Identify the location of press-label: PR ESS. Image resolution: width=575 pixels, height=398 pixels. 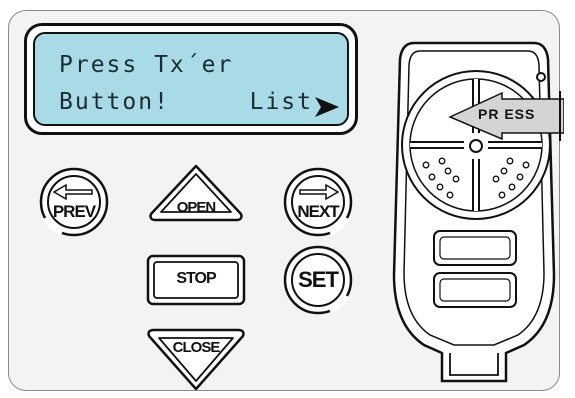
(507, 114).